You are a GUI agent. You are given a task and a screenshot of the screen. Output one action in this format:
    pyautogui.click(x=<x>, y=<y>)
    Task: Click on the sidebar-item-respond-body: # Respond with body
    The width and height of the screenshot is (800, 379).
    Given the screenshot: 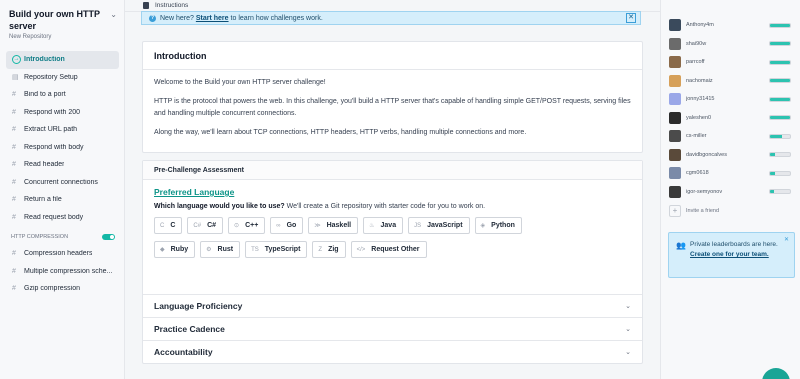 What is the action you would take?
    pyautogui.click(x=62, y=148)
    